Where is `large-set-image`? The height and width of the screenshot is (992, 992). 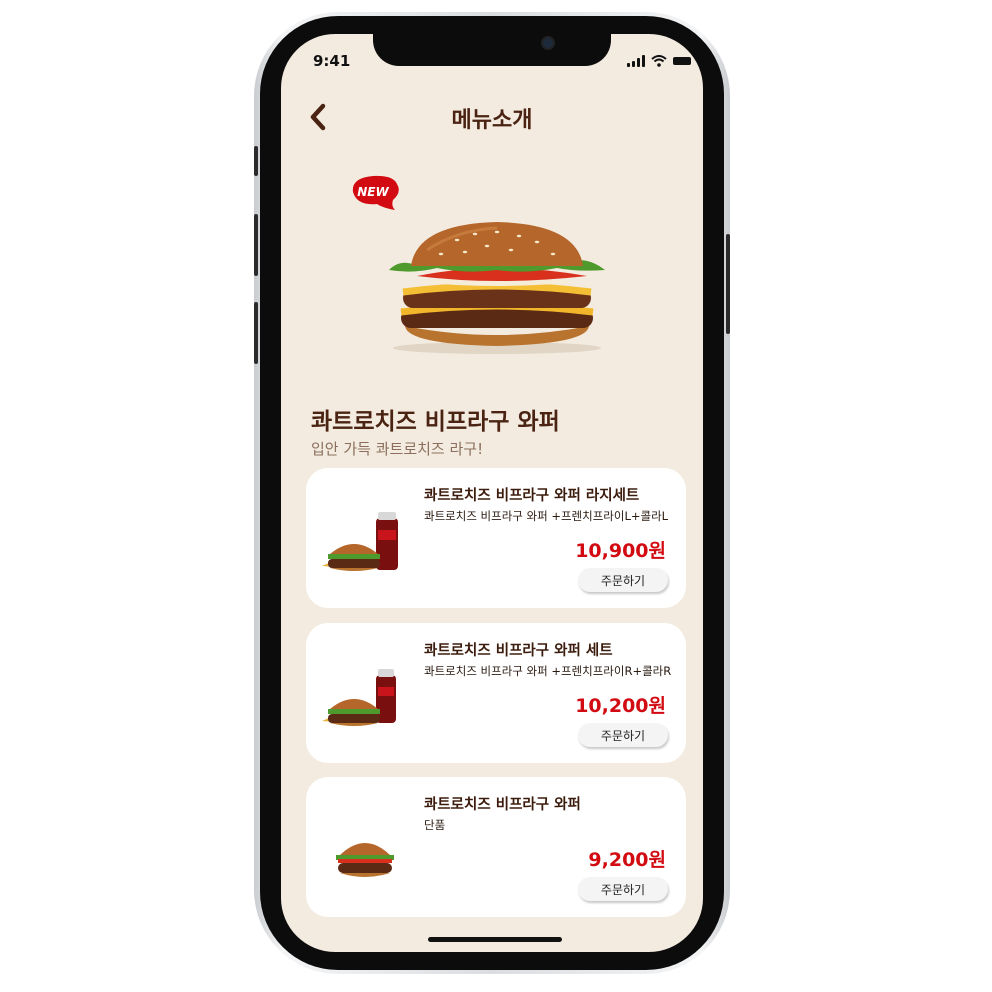 large-set-image is located at coordinates (360, 541).